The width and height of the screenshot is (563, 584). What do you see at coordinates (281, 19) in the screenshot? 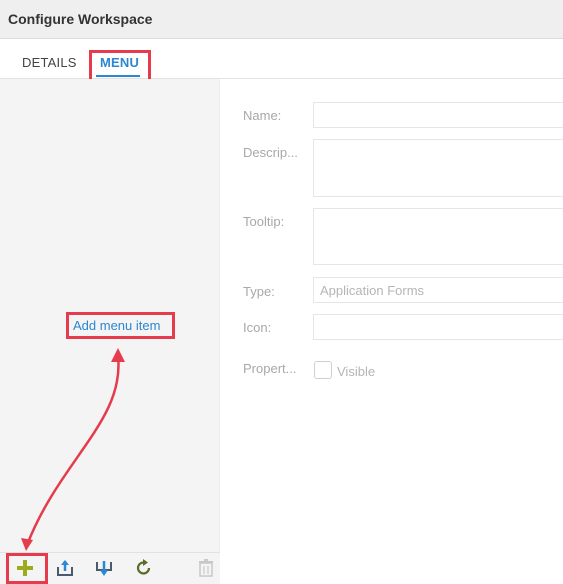
I see `title-bar: Configure Workspace` at bounding box center [281, 19].